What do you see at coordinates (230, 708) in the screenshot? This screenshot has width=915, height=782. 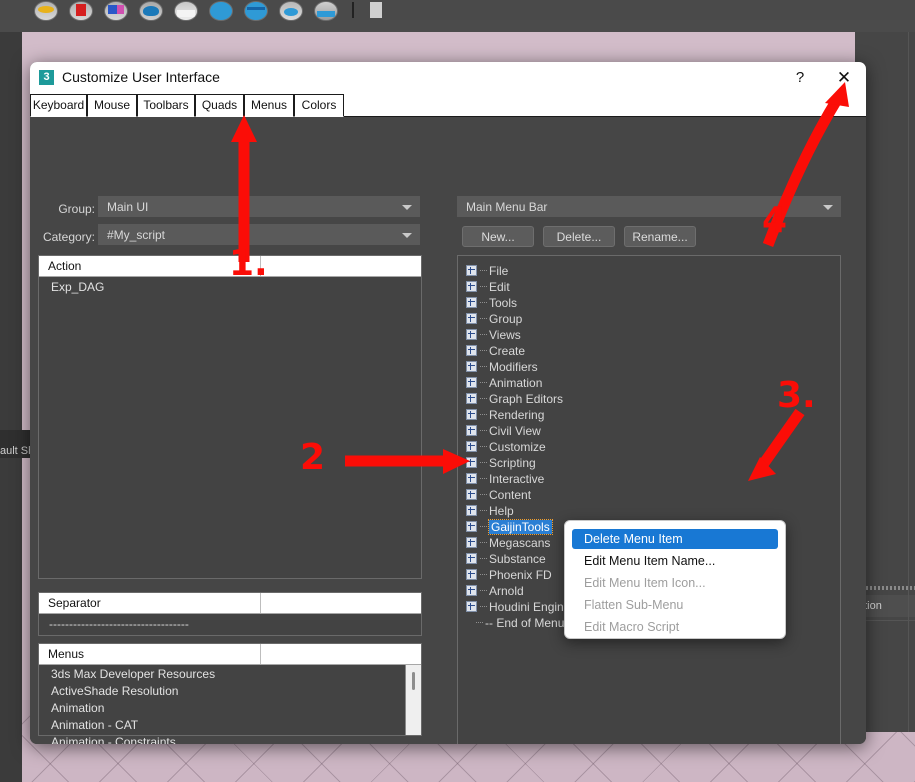 I see `list-item: Animation` at bounding box center [230, 708].